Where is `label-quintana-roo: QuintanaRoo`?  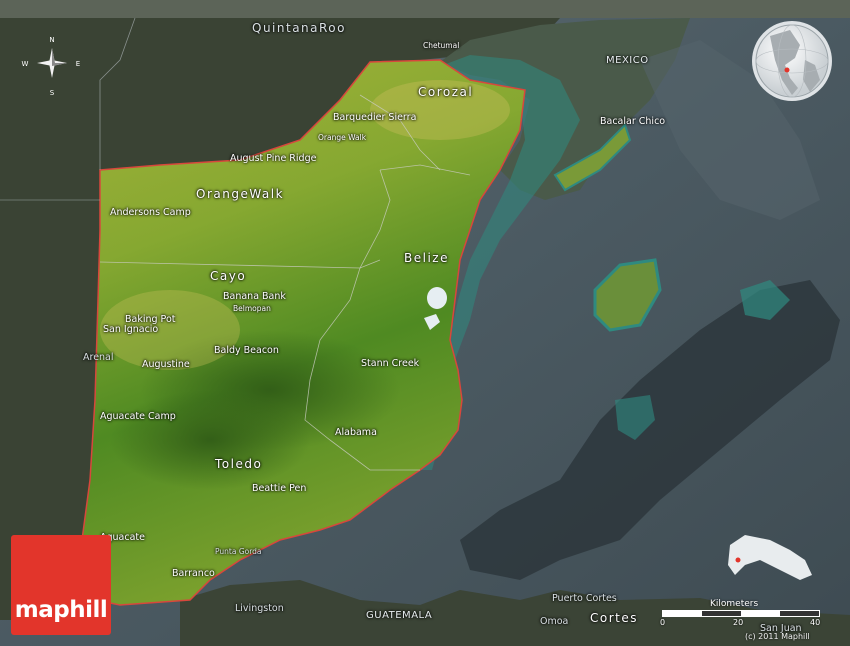 label-quintana-roo: QuintanaRoo is located at coordinates (299, 28).